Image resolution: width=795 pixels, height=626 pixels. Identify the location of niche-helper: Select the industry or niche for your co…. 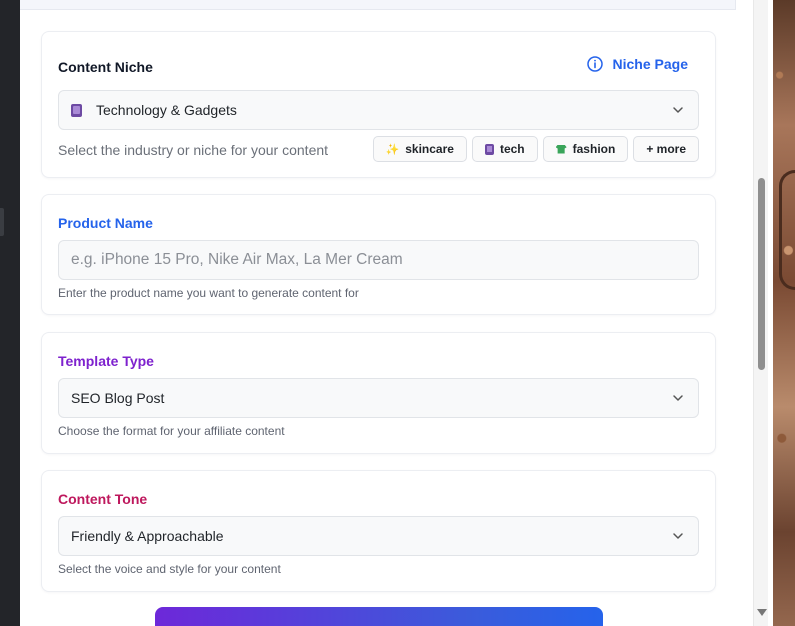
(193, 150).